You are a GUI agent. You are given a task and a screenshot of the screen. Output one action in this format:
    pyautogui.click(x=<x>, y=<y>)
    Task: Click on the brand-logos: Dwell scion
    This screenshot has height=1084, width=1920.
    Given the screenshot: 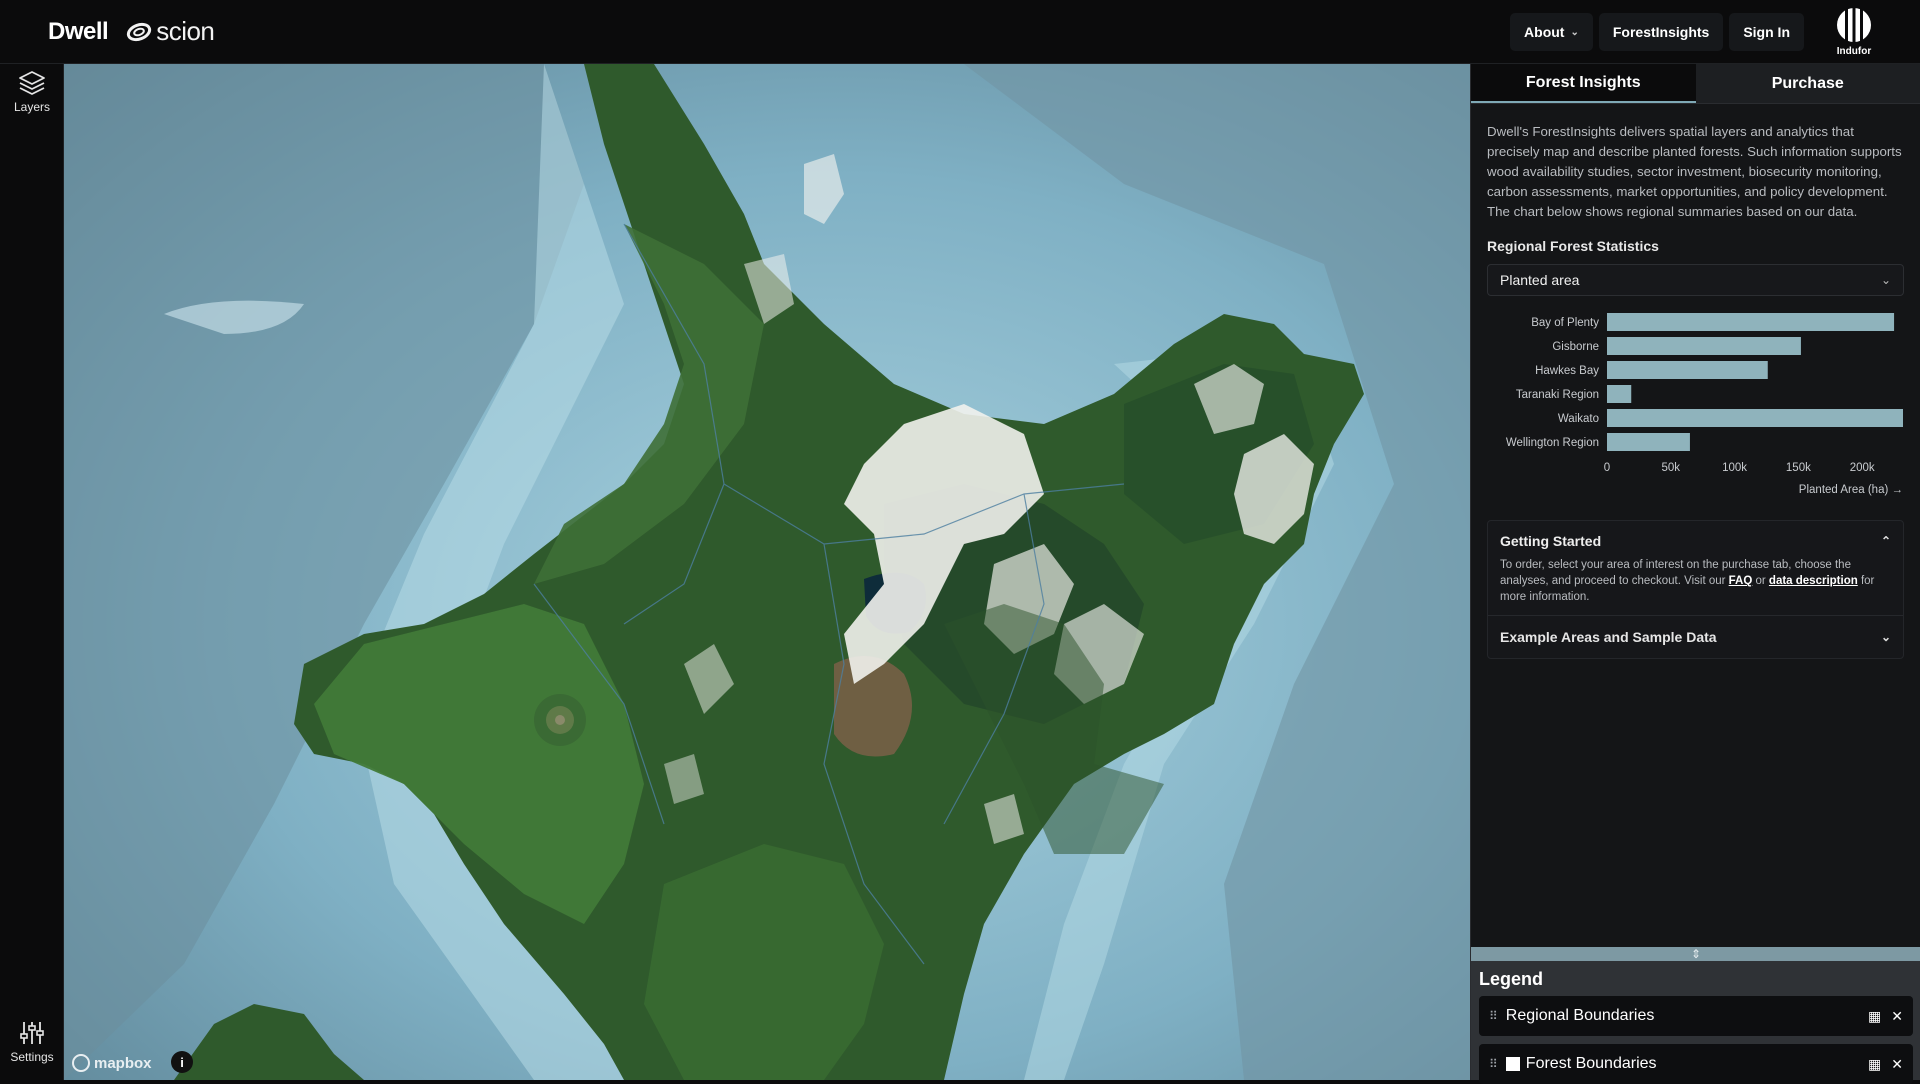 What is the action you would take?
    pyautogui.click(x=131, y=31)
    